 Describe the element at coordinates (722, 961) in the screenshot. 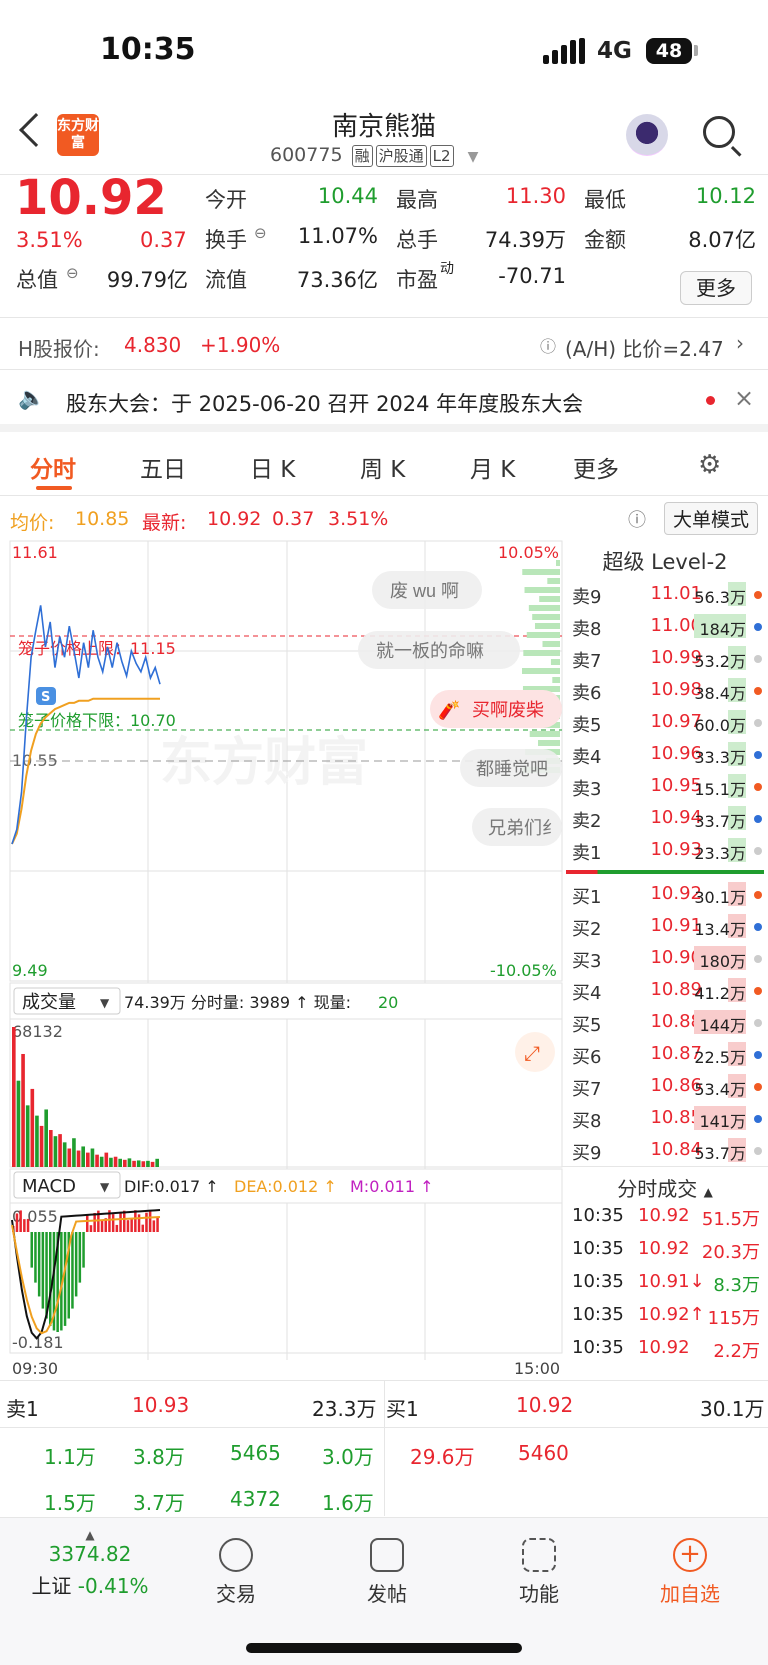

I see `bid-volume: 180万` at that location.